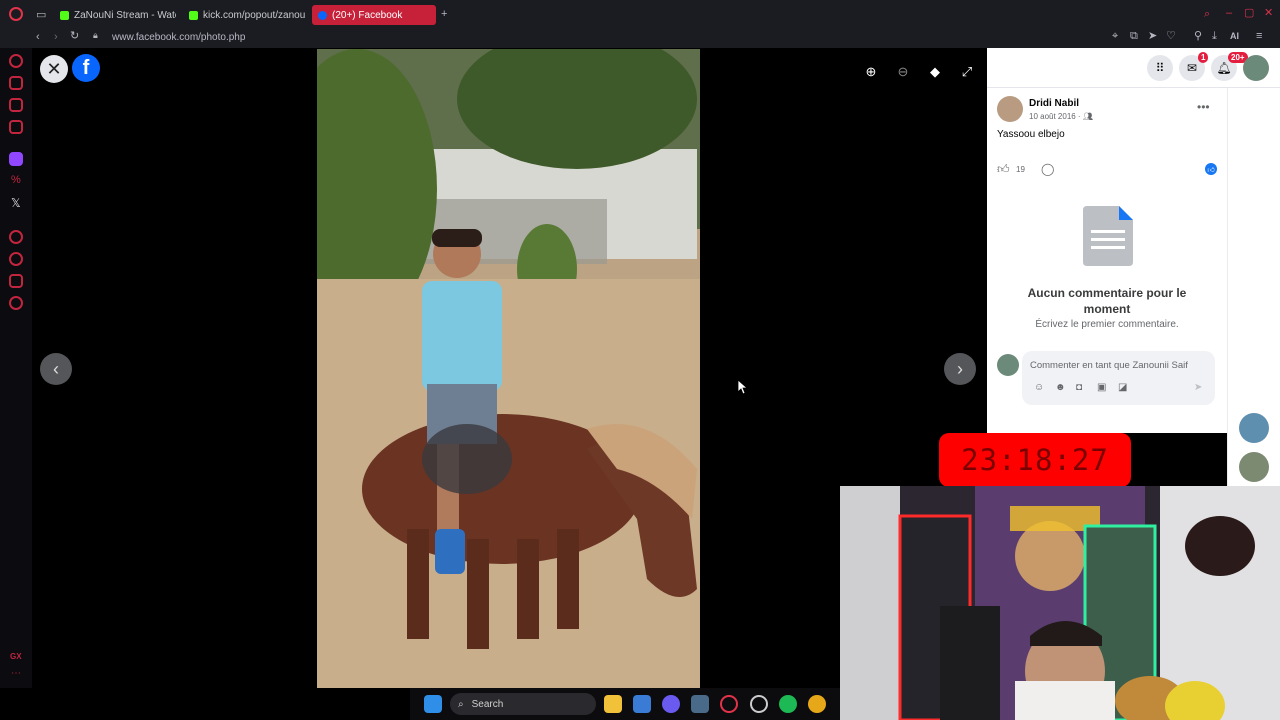 The width and height of the screenshot is (1280, 720). I want to click on comment-input: Commenter en tant que Zanounii Saif, so click(1109, 365).